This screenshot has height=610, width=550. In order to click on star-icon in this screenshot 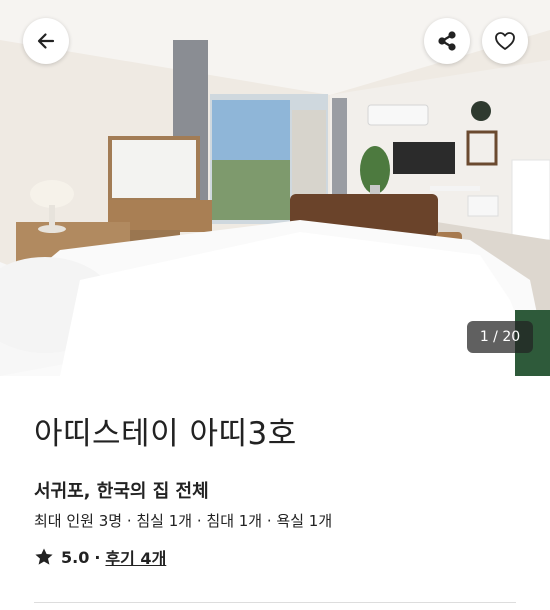, I will do `click(44, 556)`.